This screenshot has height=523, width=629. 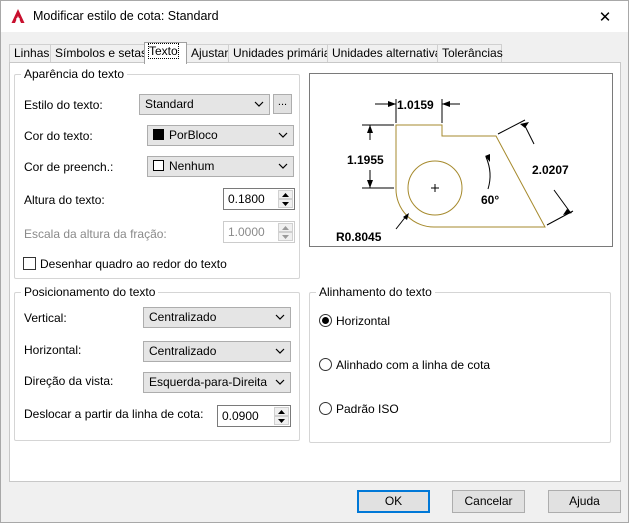 I want to click on cancel-button: Cancelar, so click(x=488, y=501).